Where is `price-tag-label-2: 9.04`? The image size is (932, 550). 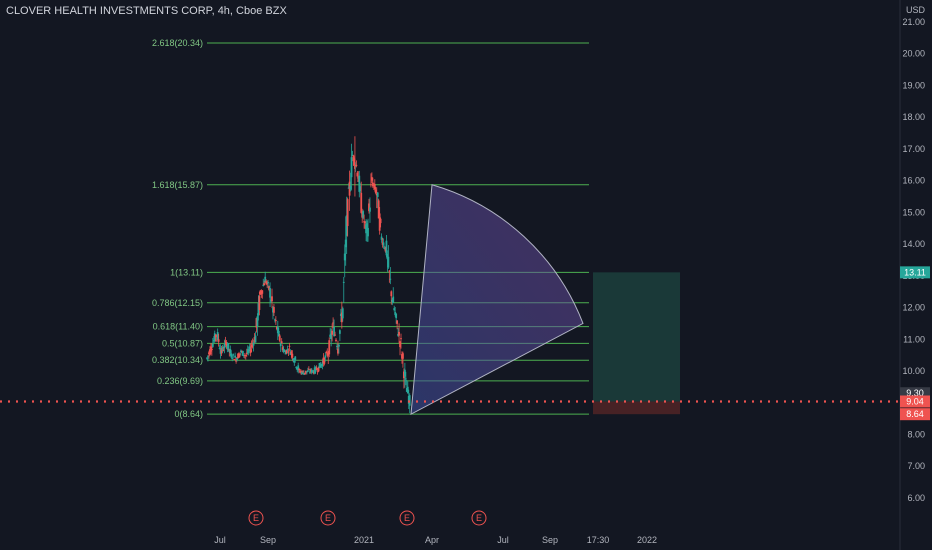 price-tag-label-2: 9.04 is located at coordinates (915, 401).